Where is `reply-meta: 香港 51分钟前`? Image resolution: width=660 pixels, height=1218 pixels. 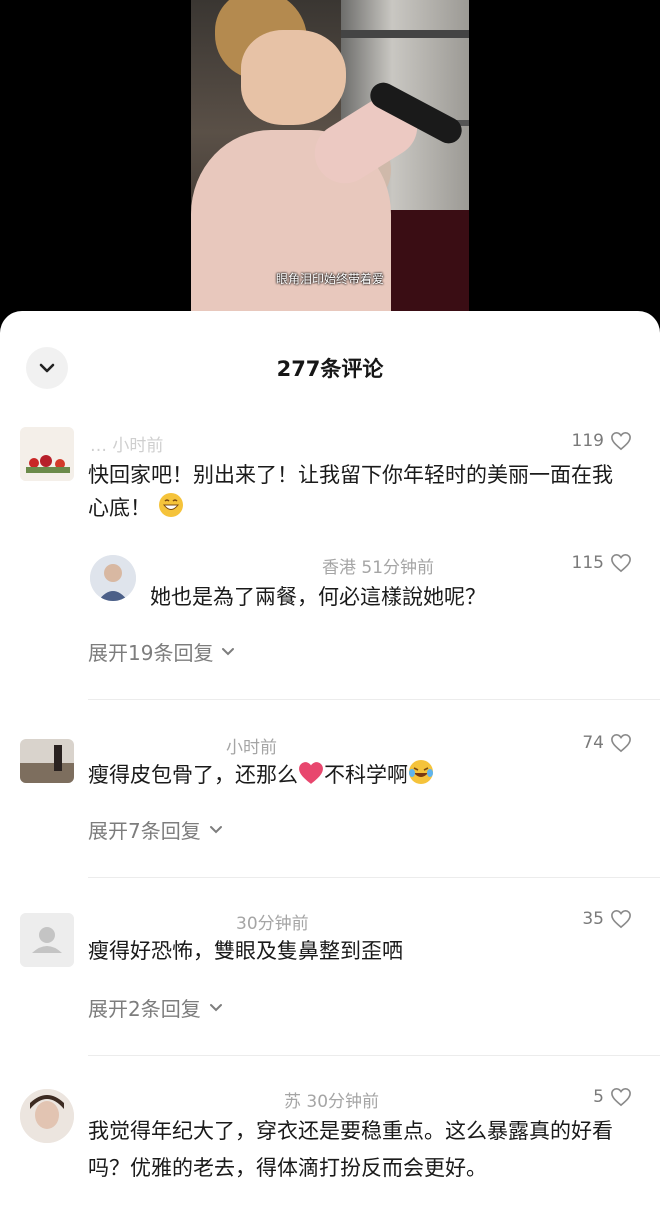
reply-meta: 香港 51分钟前 is located at coordinates (378, 568).